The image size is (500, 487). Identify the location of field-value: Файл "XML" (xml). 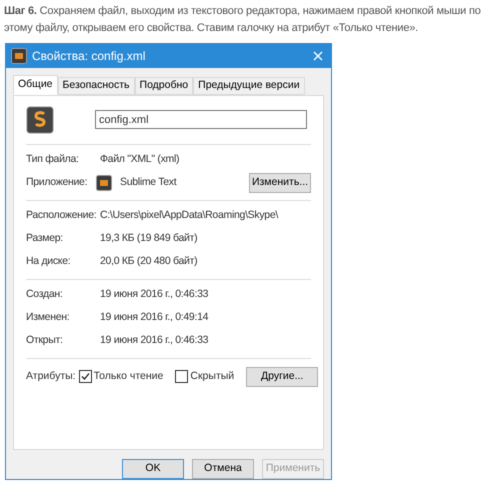
(140, 159).